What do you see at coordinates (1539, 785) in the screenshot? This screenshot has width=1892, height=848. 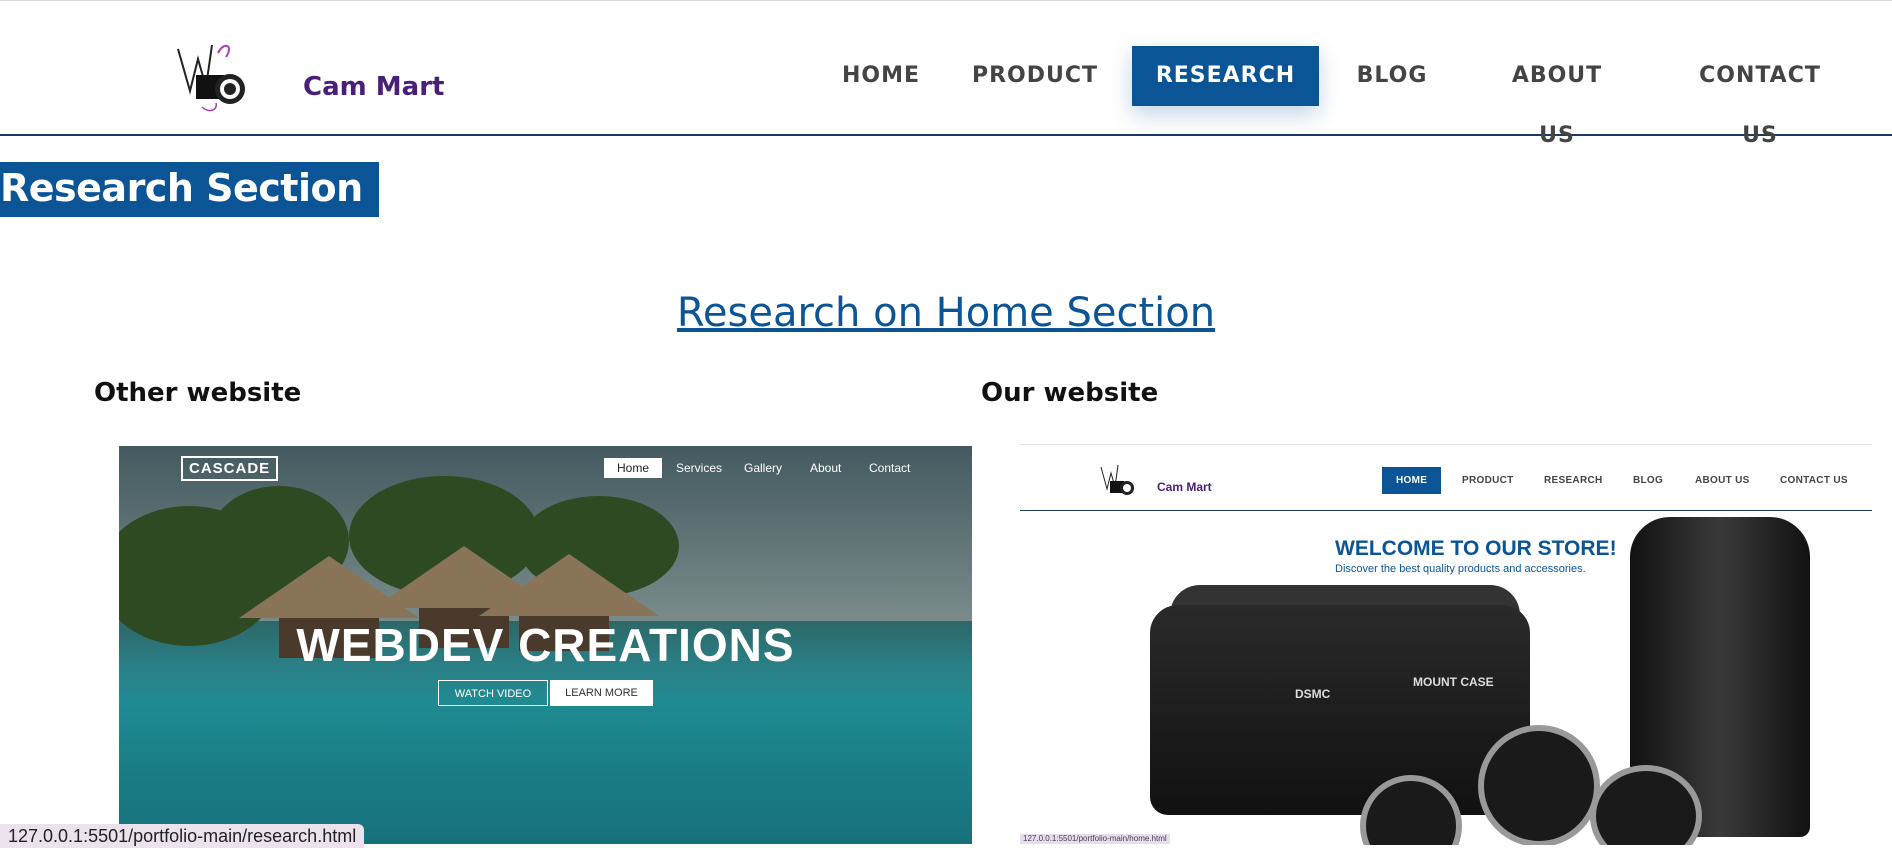 I see `lens-mount` at bounding box center [1539, 785].